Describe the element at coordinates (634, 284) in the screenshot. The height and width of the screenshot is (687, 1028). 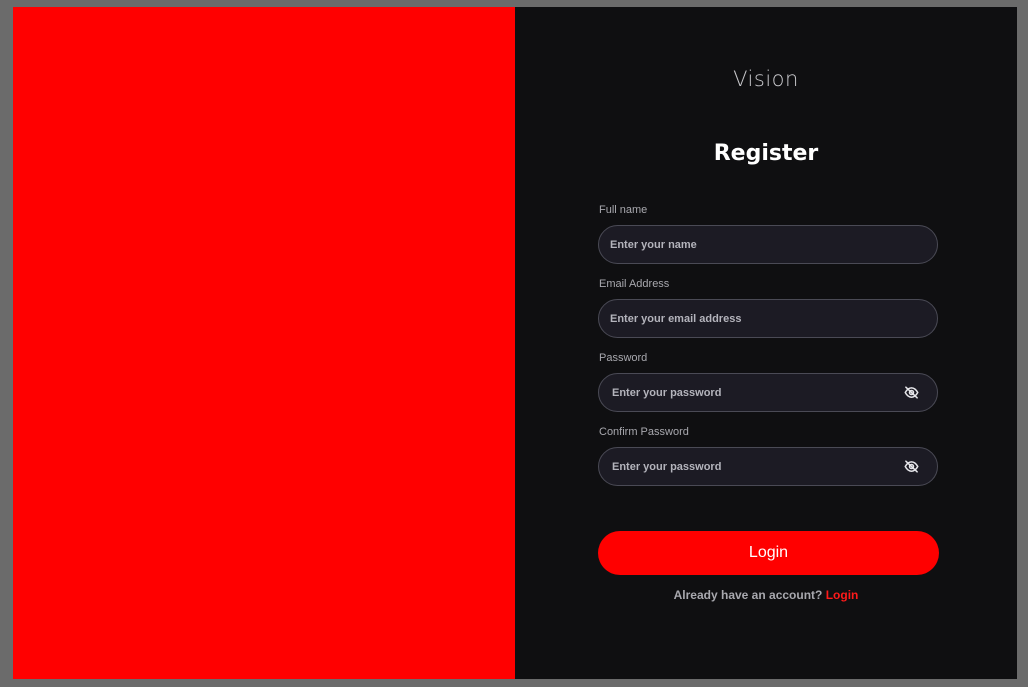
I see `email-label: Email Address` at that location.